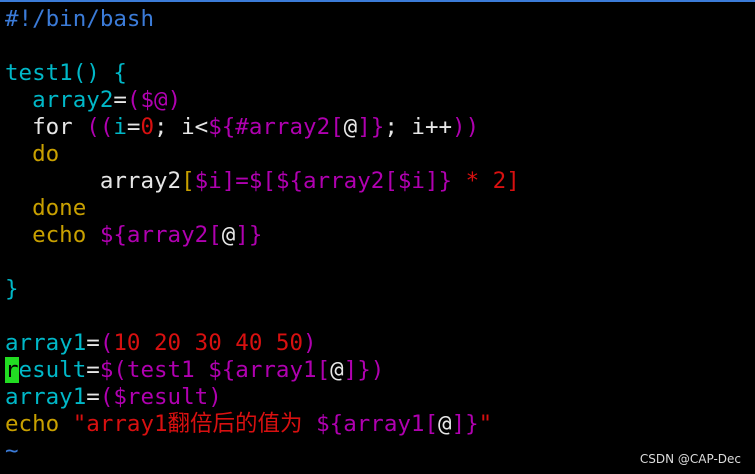 The image size is (755, 474). Describe the element at coordinates (377, 451) in the screenshot. I see `code-line: ~` at that location.